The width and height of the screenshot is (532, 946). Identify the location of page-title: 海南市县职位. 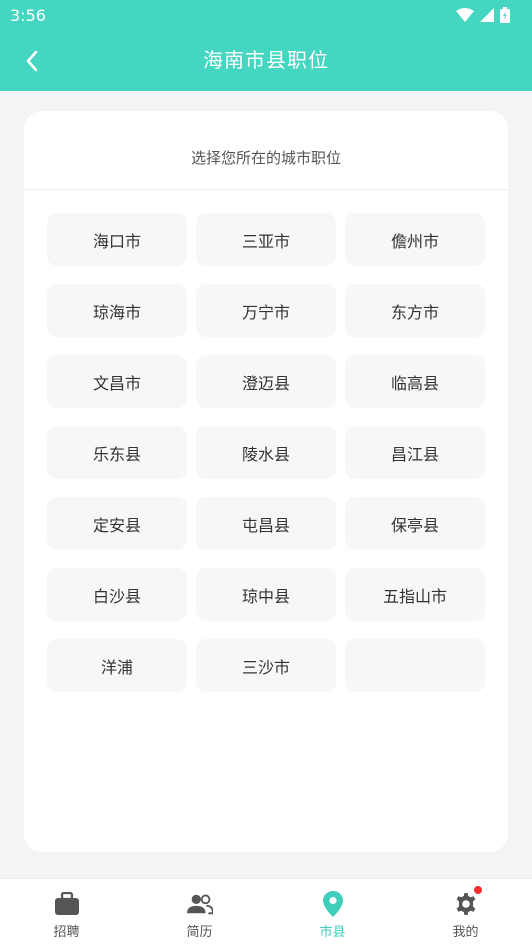
(266, 60).